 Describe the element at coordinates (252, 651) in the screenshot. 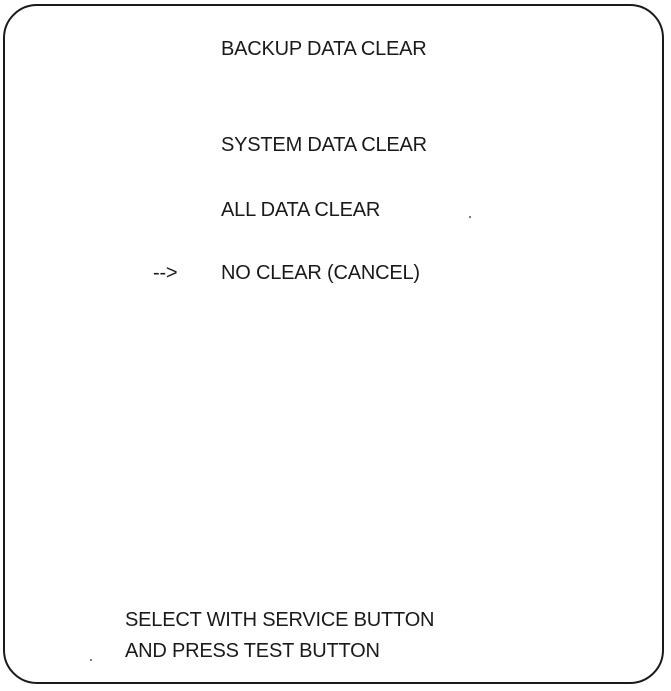

I see `instruction-line-2: AND PRESS TEST BUTTON` at that location.